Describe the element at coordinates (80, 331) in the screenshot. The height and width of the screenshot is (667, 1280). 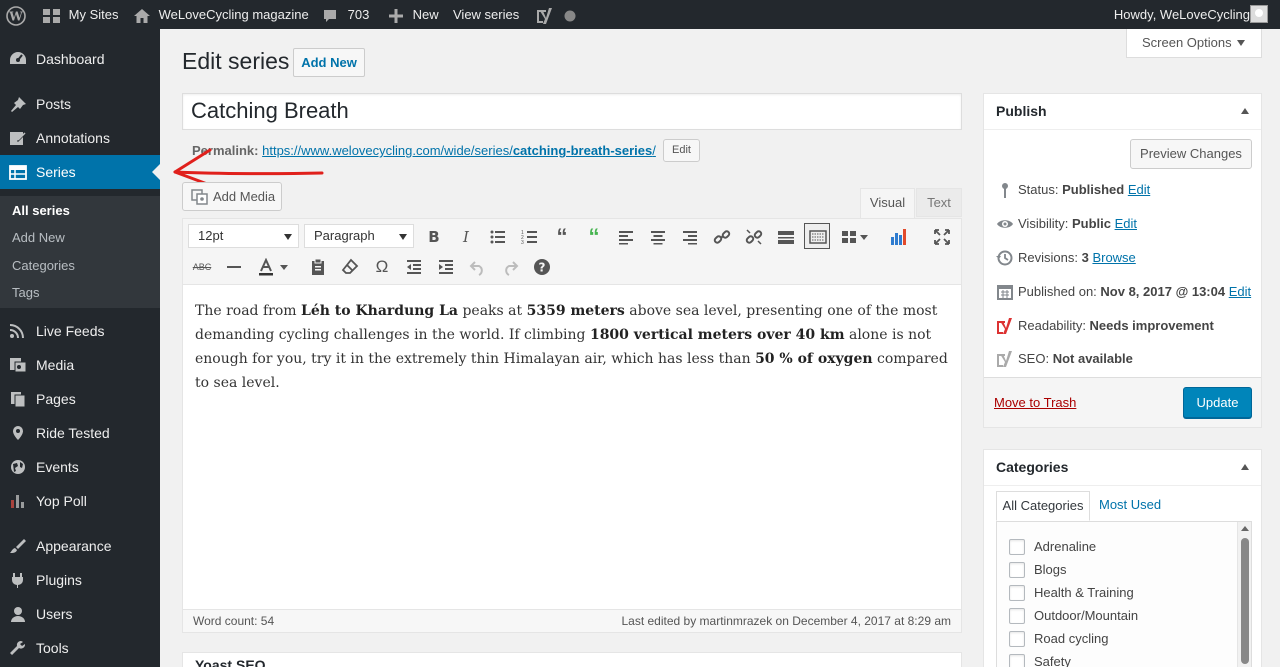
I see `sidebar-item-live-feeds: Live Feeds` at that location.